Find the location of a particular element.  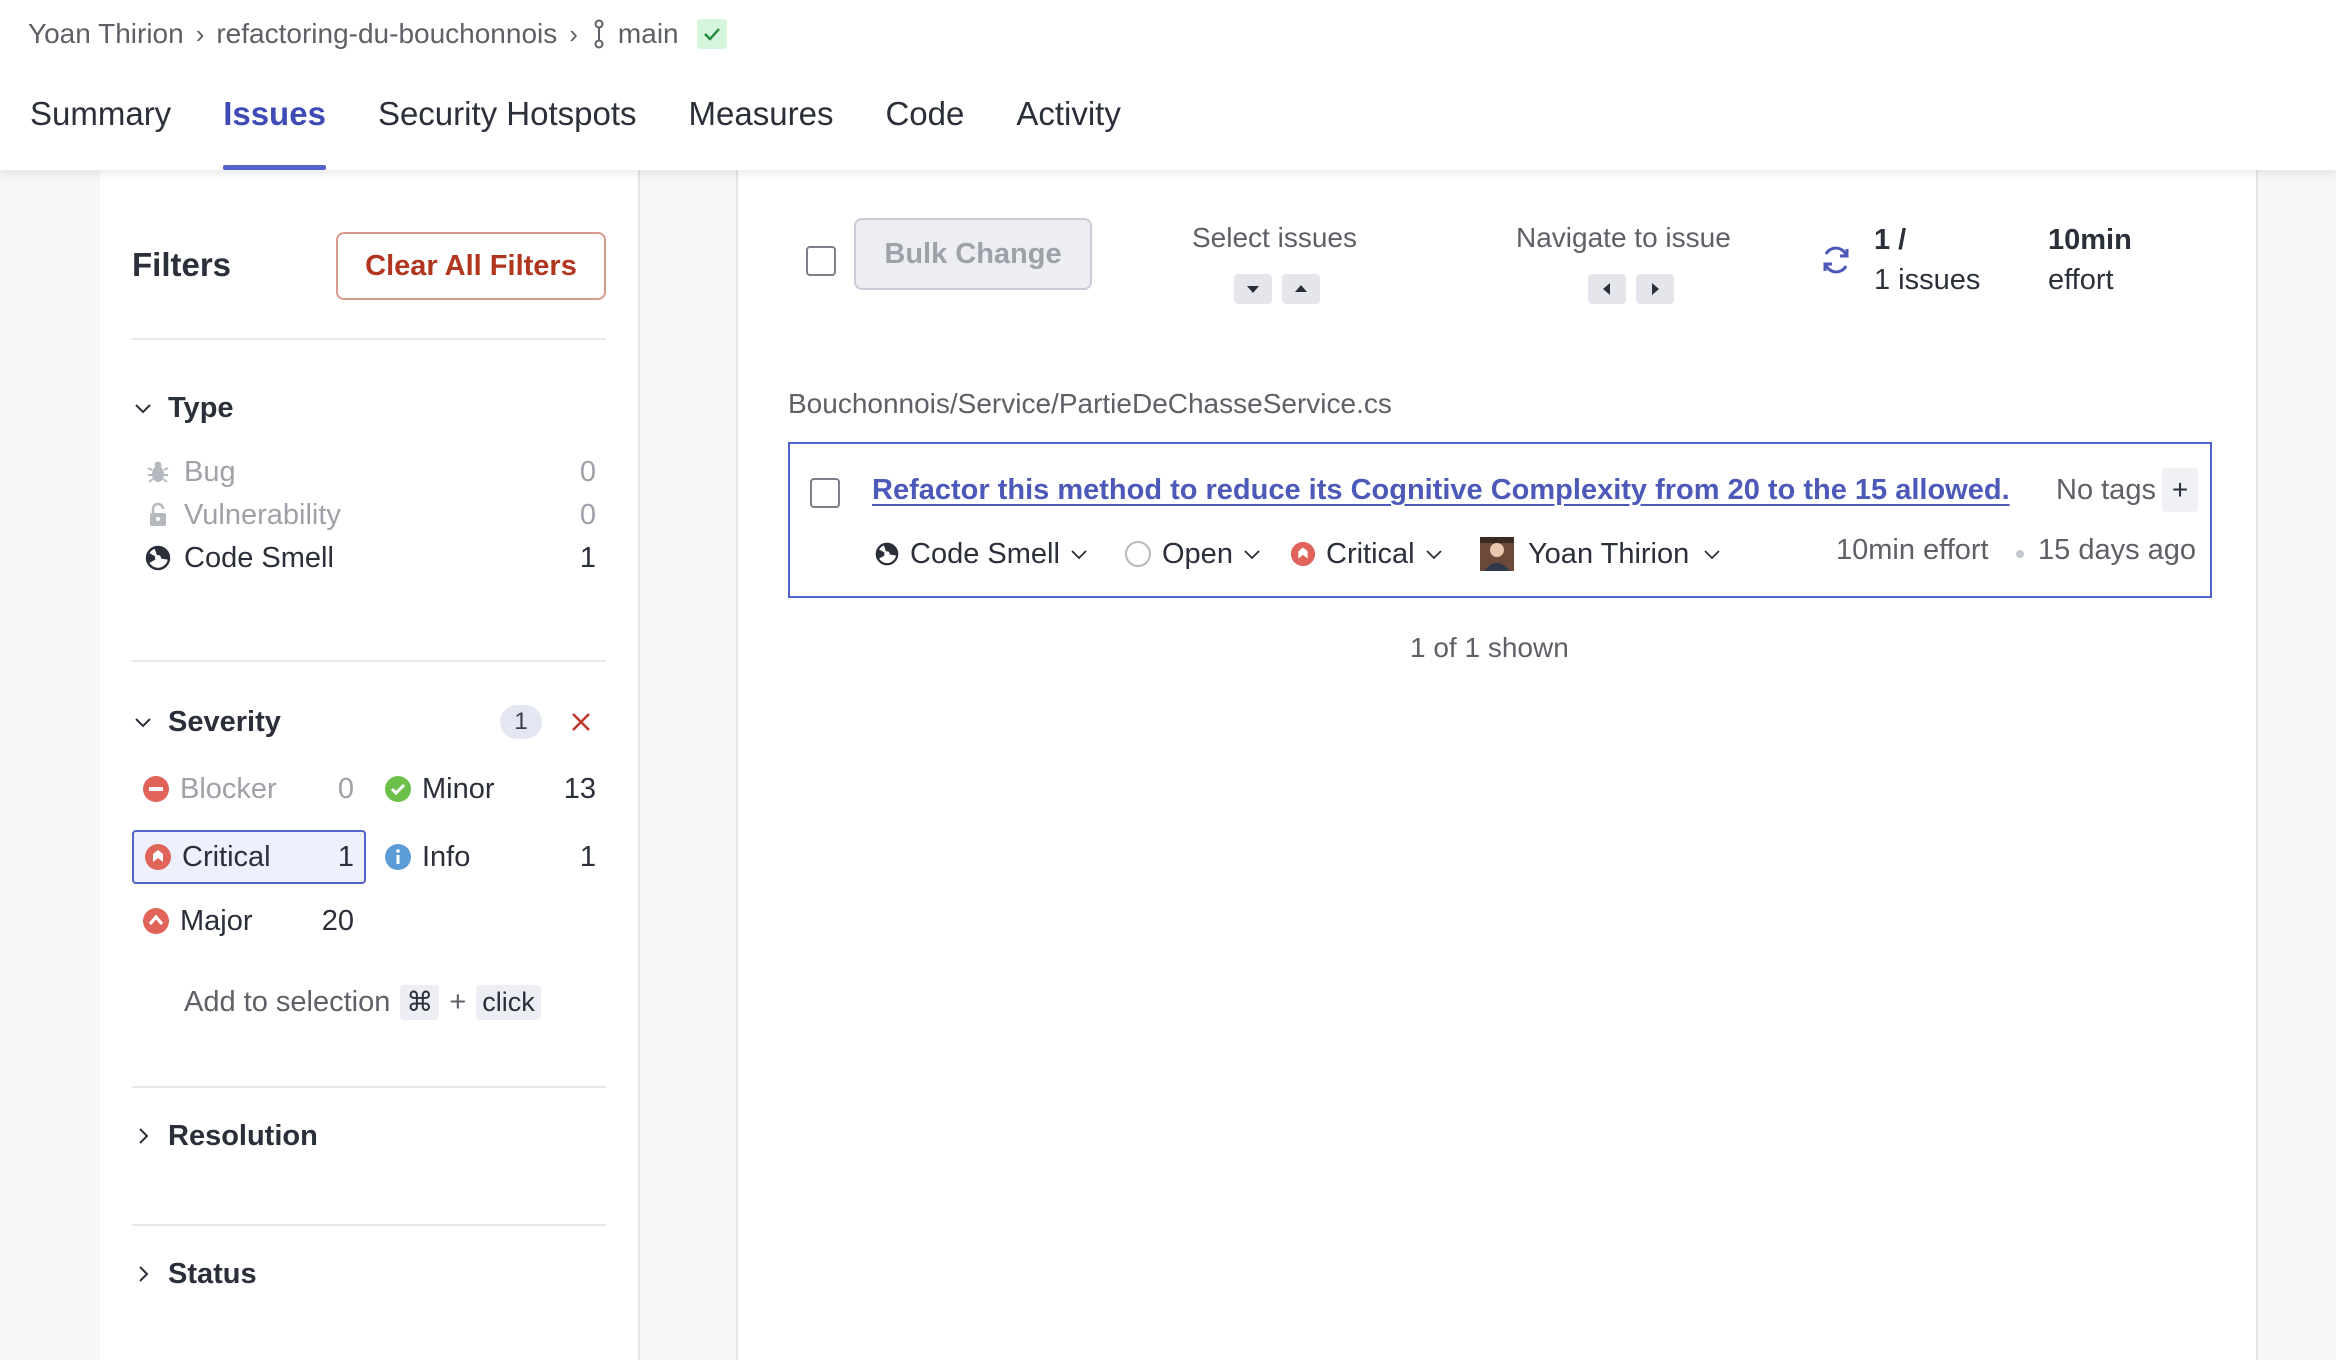

lock-icon is located at coordinates (158, 514).